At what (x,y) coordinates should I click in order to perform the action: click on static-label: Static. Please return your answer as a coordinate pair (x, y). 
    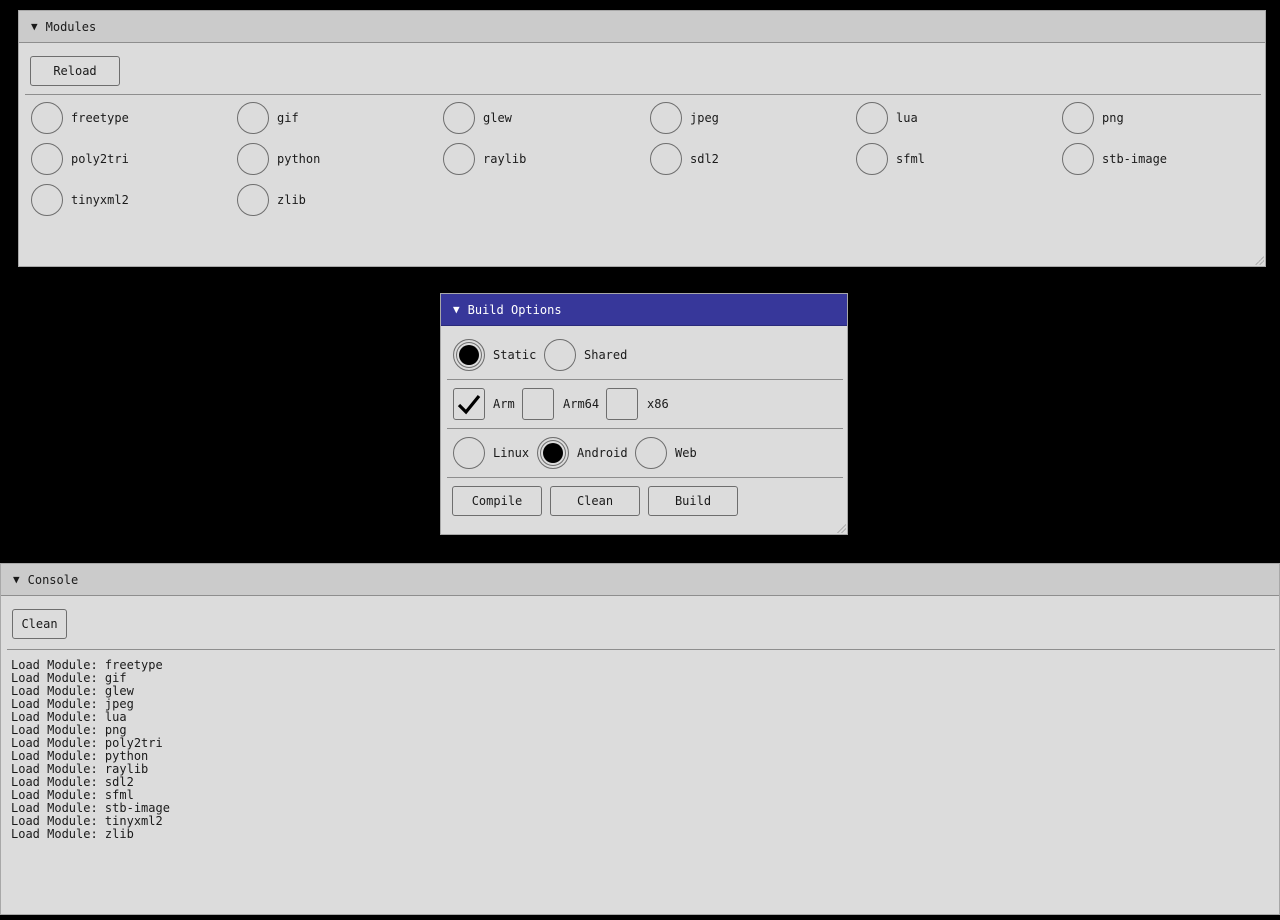
    Looking at the image, I should click on (515, 355).